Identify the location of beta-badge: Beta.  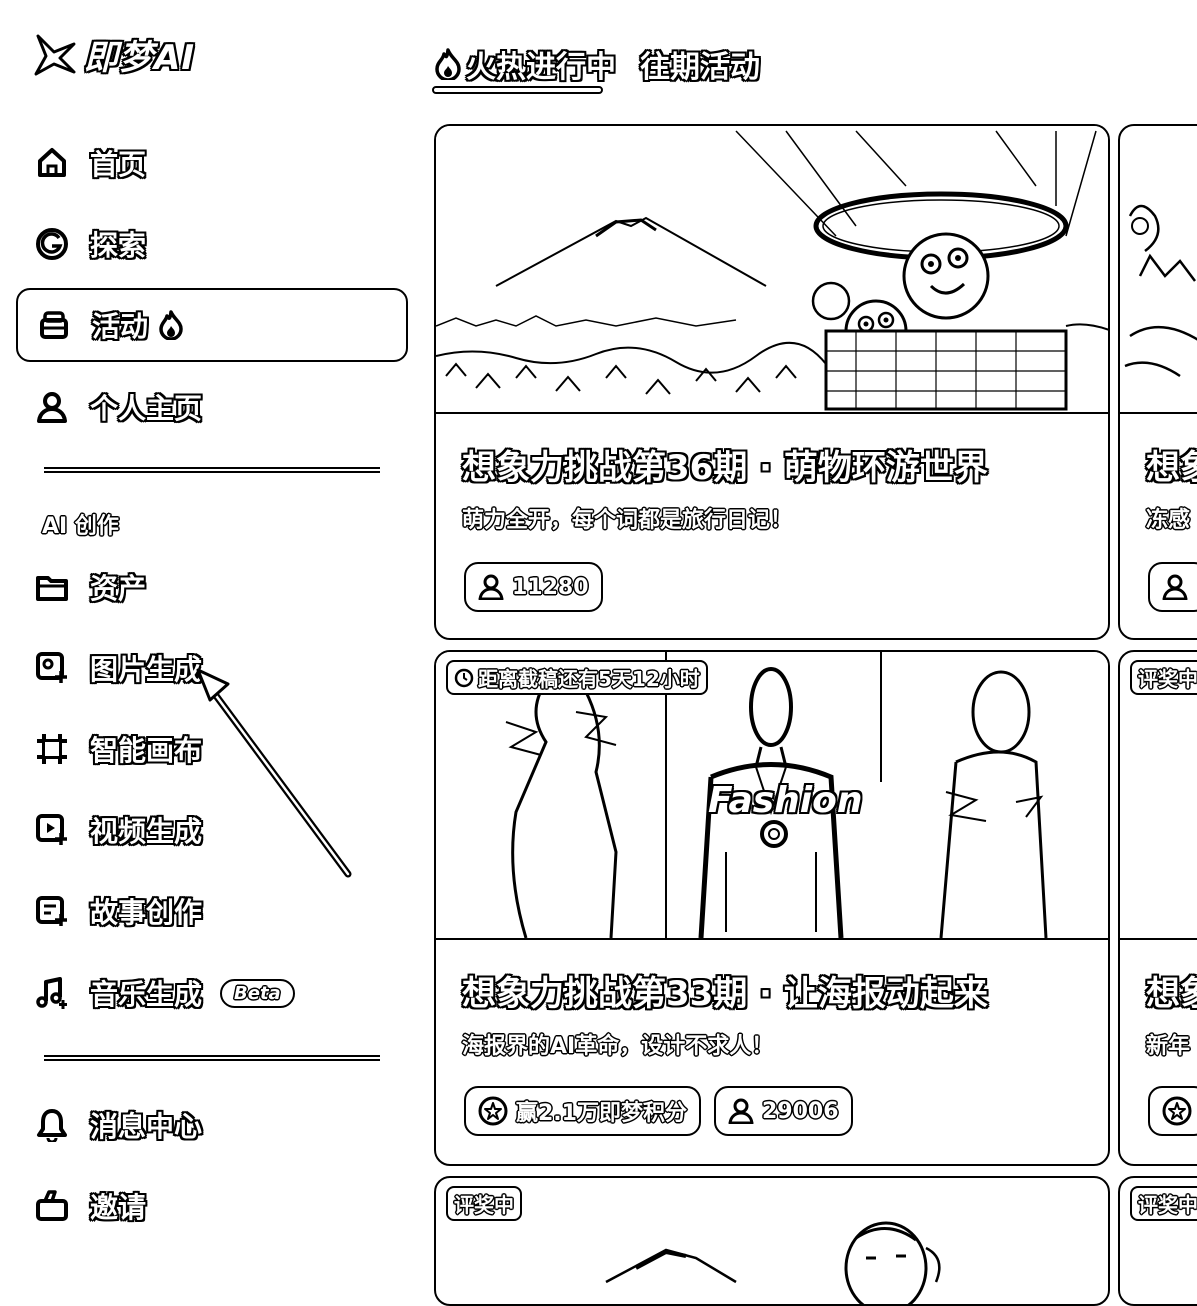
(257, 993).